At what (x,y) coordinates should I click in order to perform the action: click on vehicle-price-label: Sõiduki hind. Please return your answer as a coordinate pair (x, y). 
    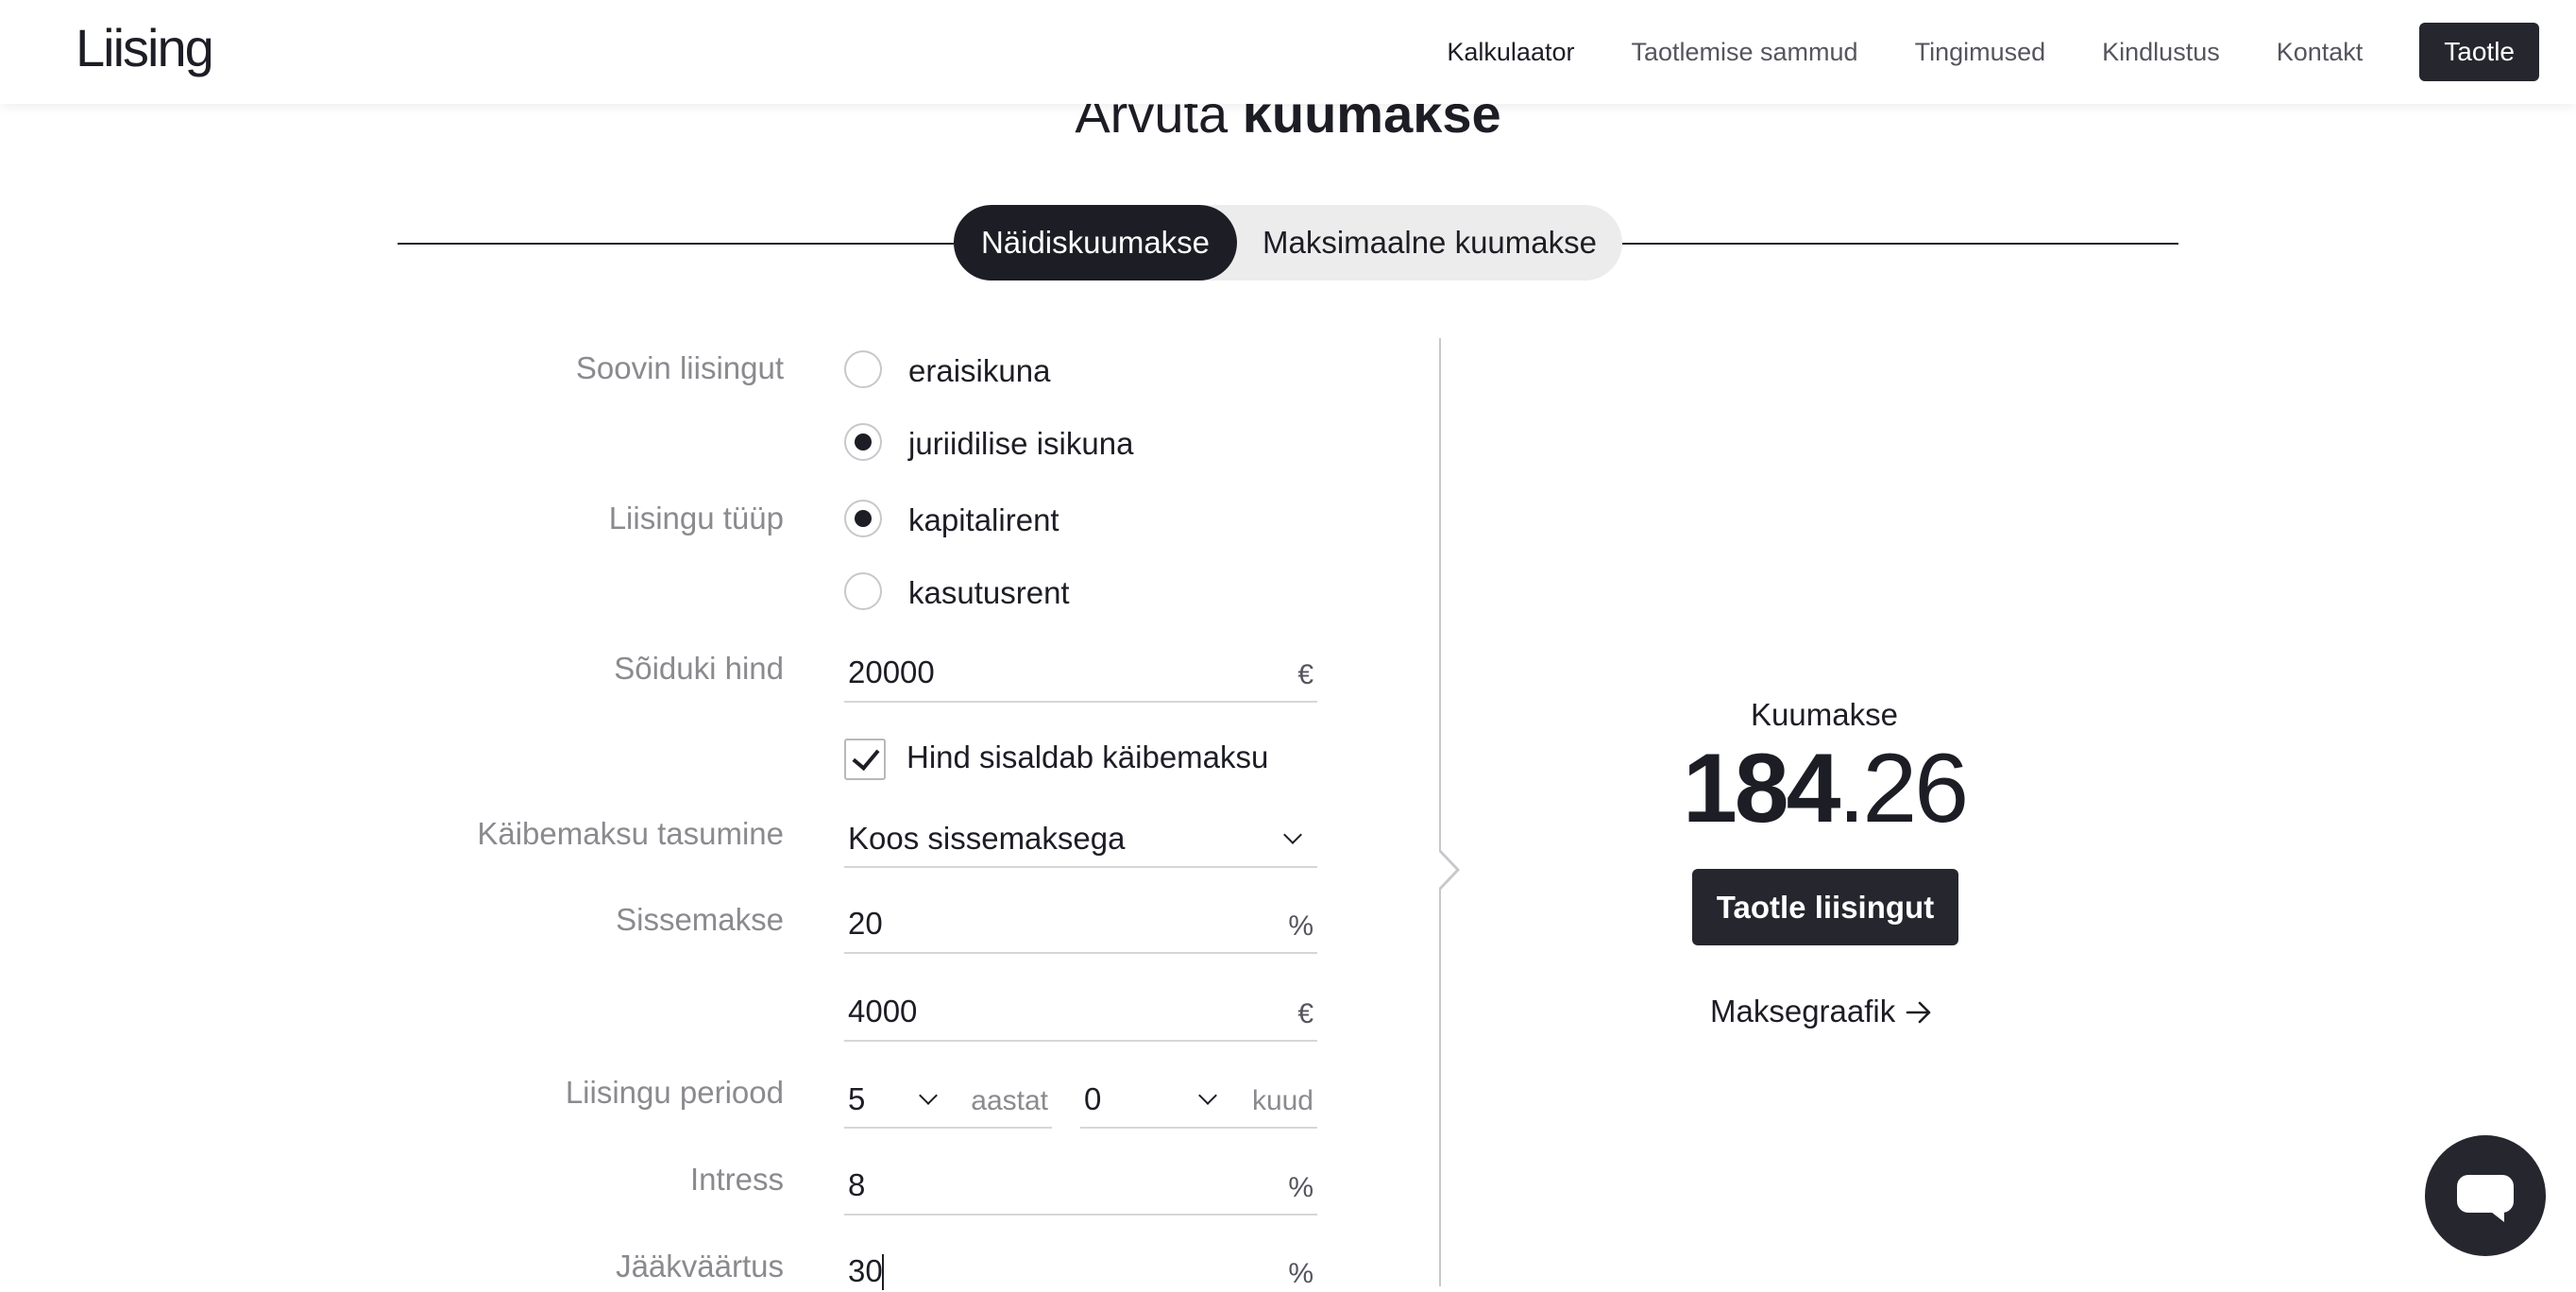
    Looking at the image, I should click on (699, 668).